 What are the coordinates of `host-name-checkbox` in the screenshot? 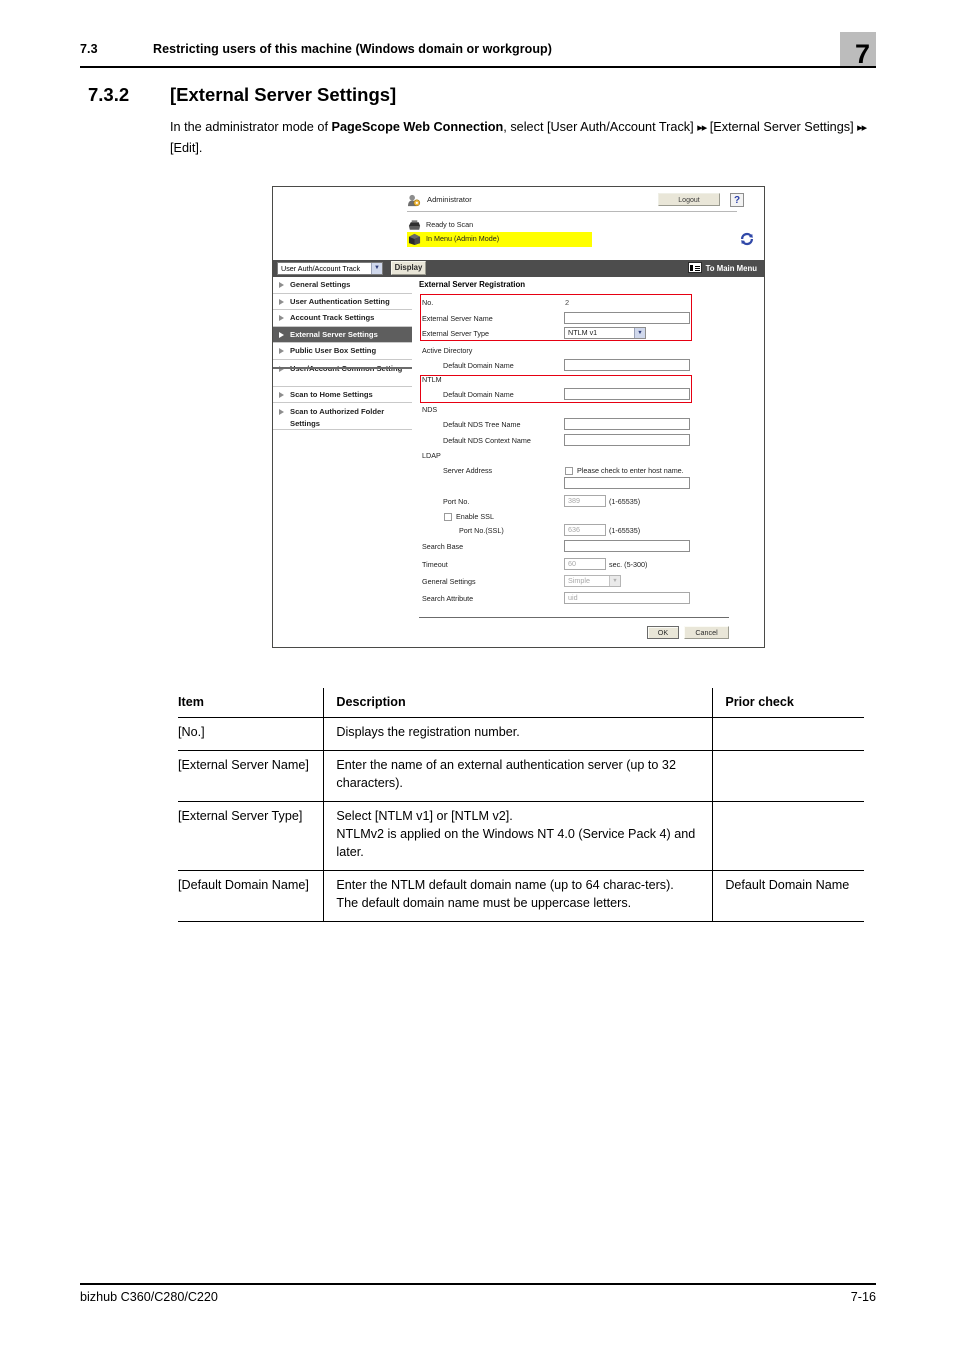 It's located at (569, 471).